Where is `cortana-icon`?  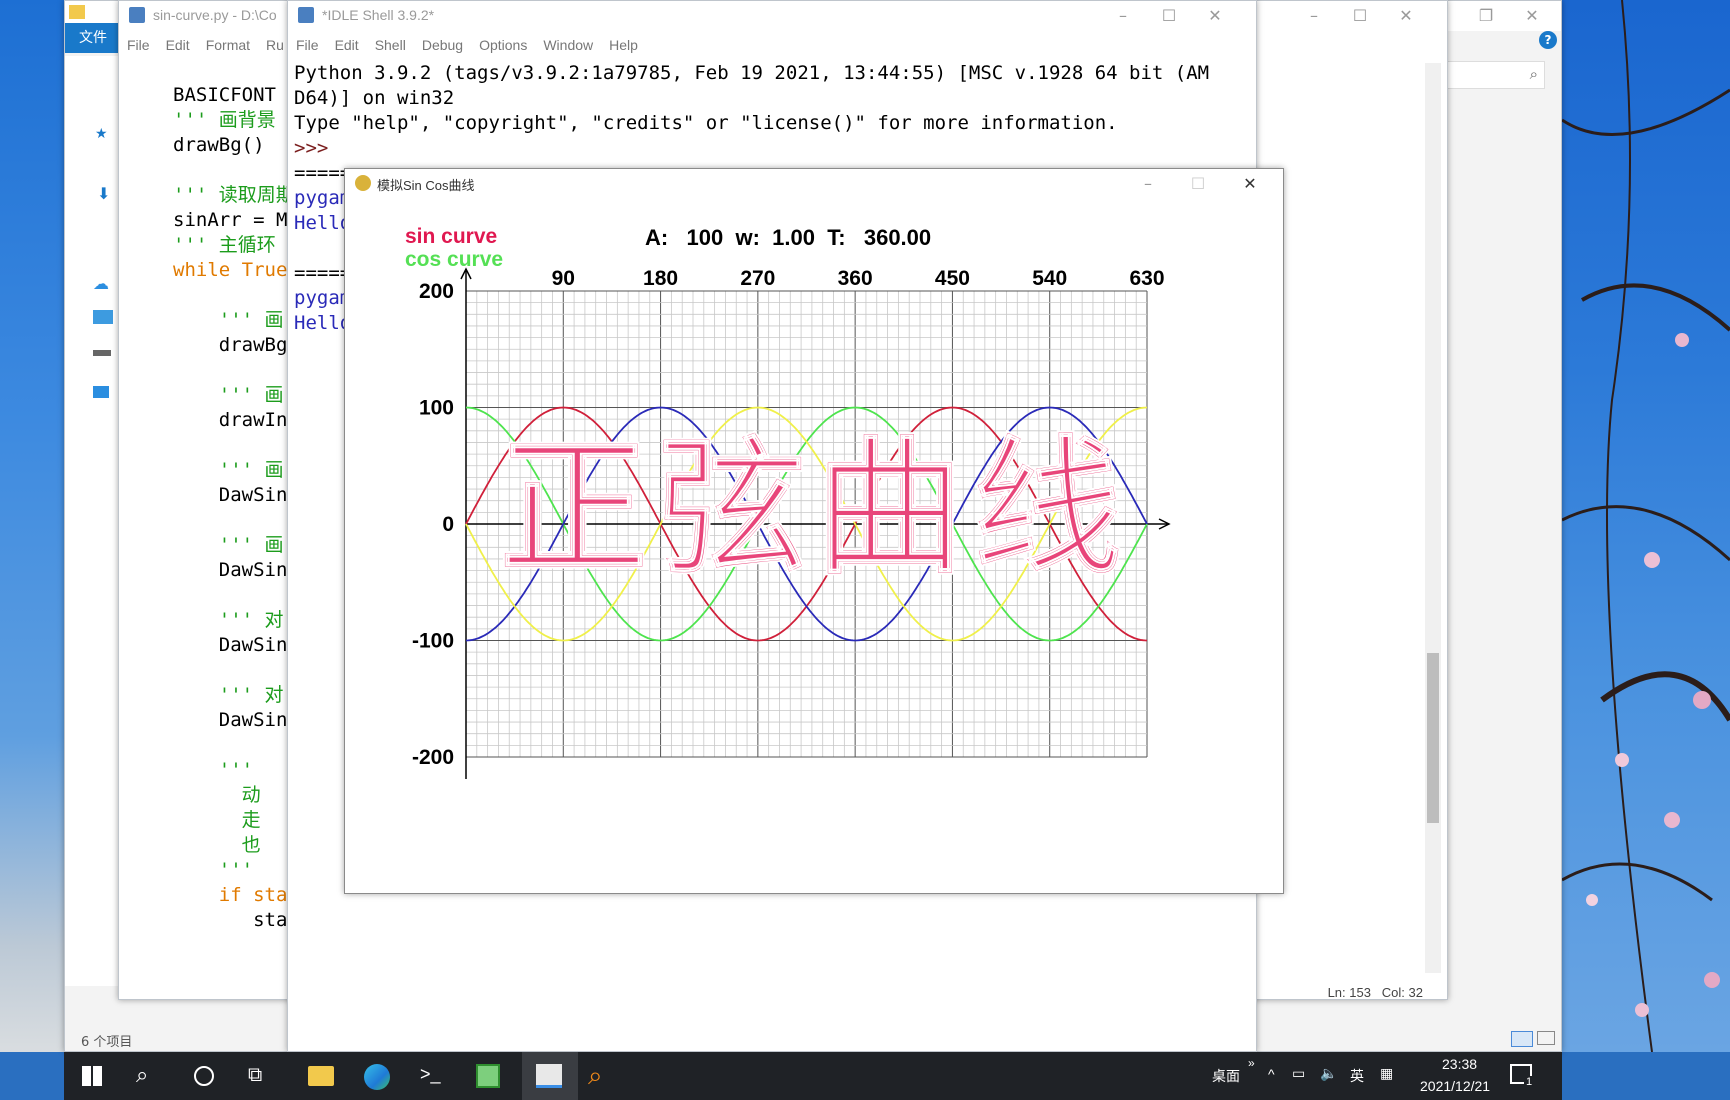 cortana-icon is located at coordinates (204, 1076).